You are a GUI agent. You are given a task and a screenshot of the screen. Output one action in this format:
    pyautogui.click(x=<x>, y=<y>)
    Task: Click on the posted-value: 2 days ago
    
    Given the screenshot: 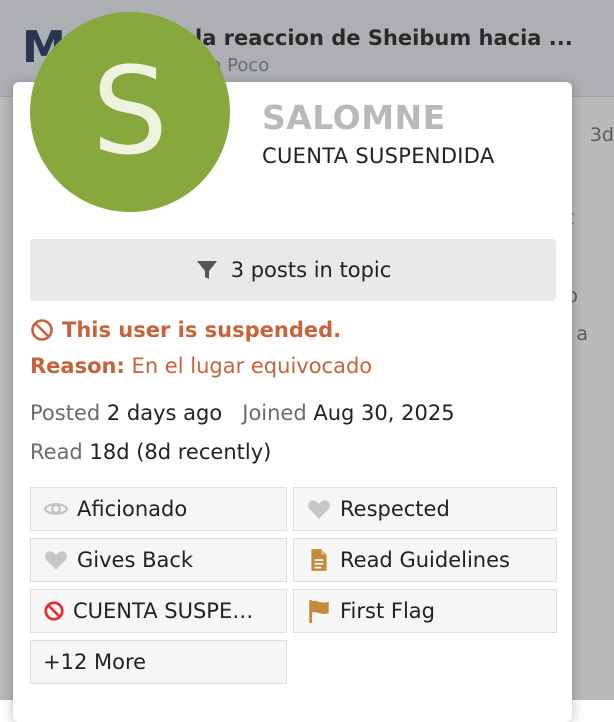 What is the action you would take?
    pyautogui.click(x=164, y=413)
    